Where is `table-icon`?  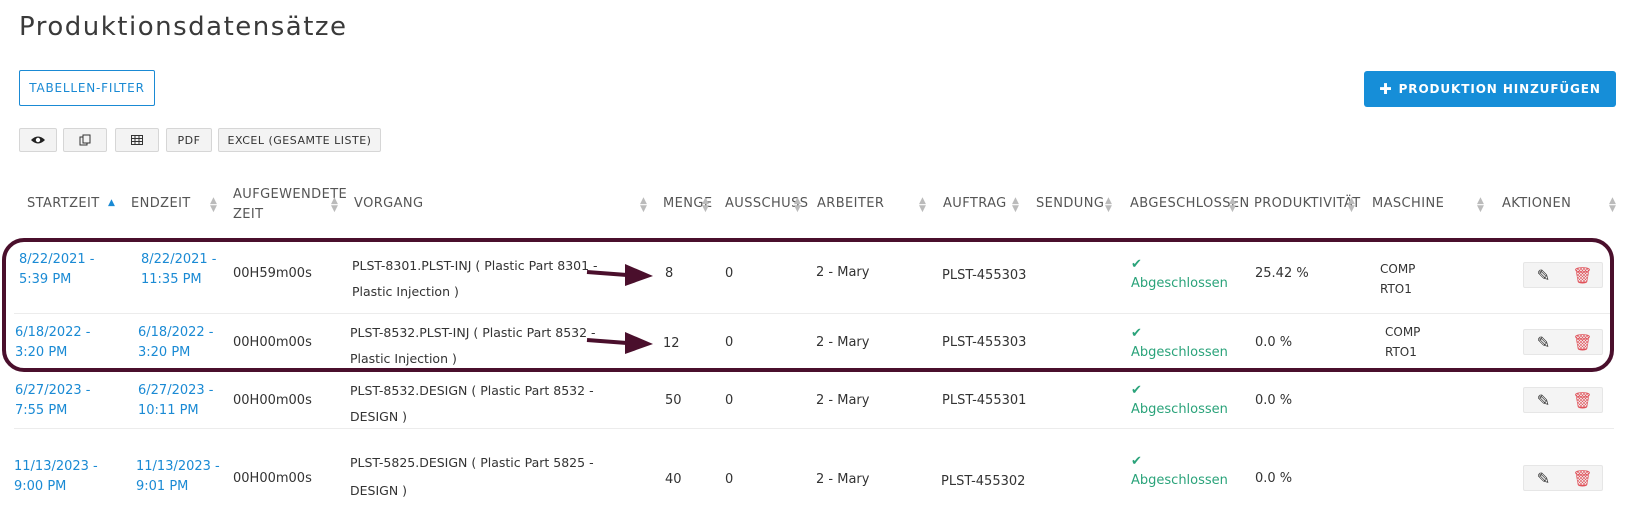
table-icon is located at coordinates (137, 140).